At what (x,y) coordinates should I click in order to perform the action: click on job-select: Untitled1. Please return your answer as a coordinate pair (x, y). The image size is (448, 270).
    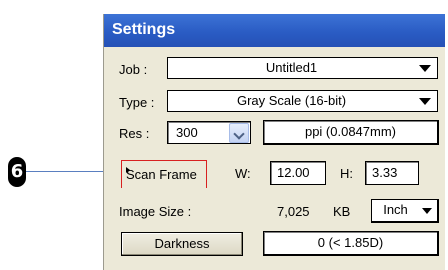
    Looking at the image, I should click on (302, 68).